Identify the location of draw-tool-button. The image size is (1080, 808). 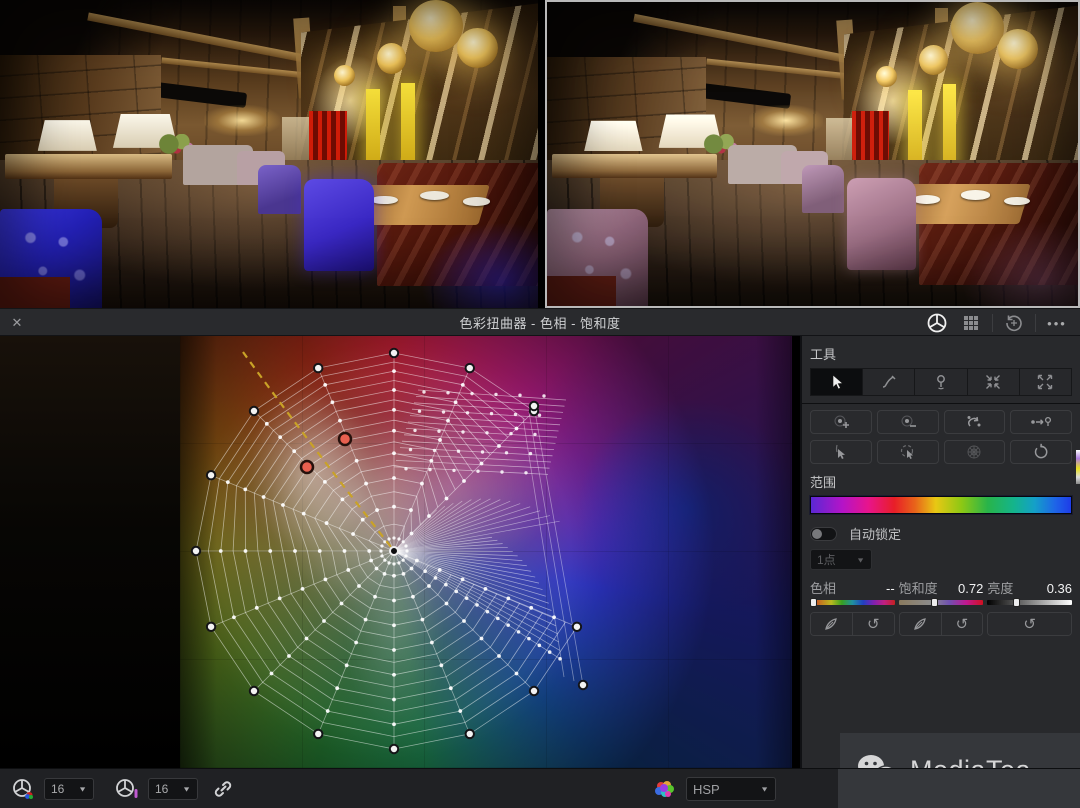
(889, 382).